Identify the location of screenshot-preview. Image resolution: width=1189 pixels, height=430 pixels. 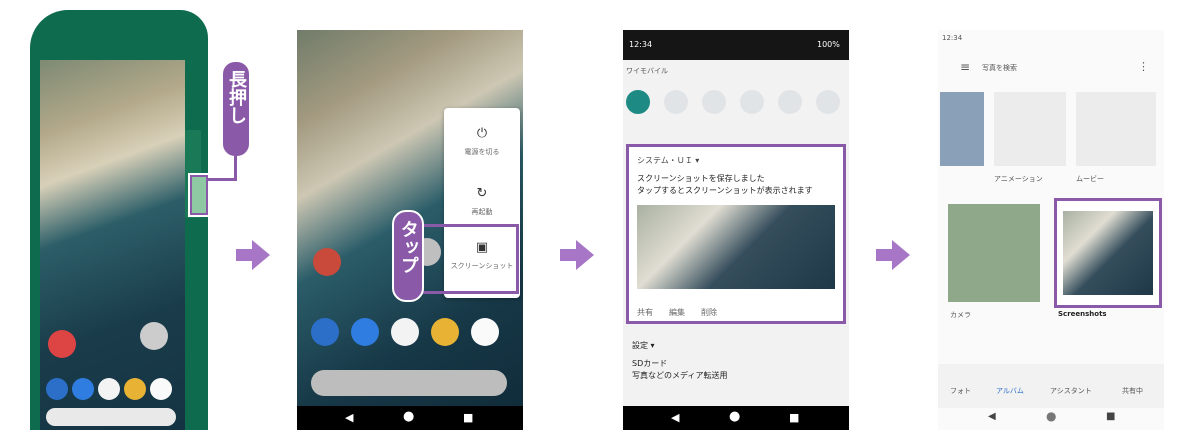
(736, 247).